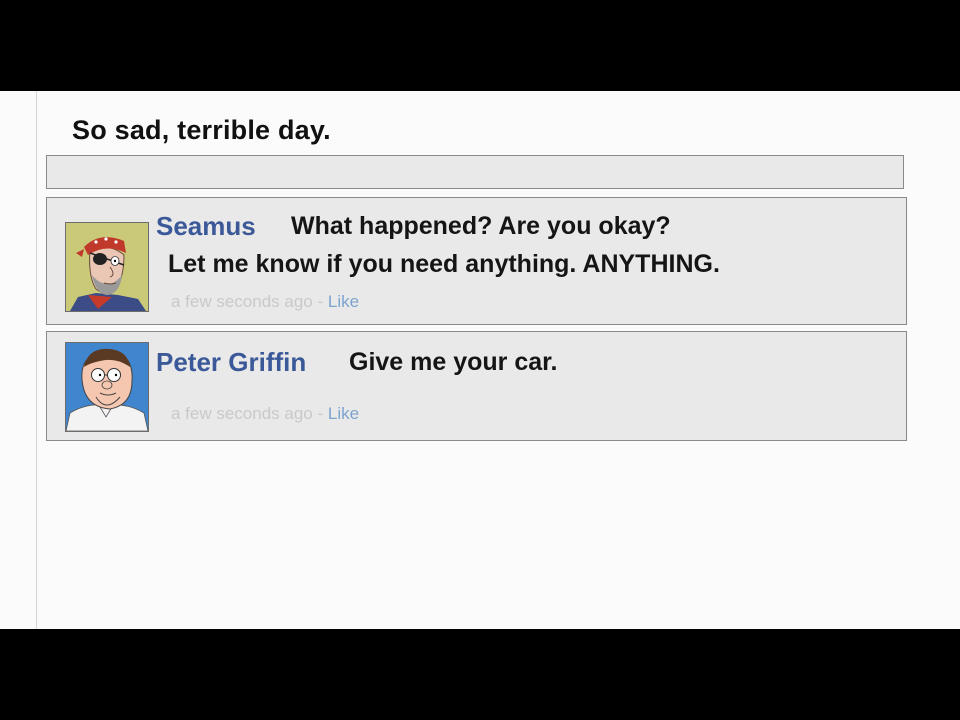  I want to click on letterbox-bottom, so click(480, 674).